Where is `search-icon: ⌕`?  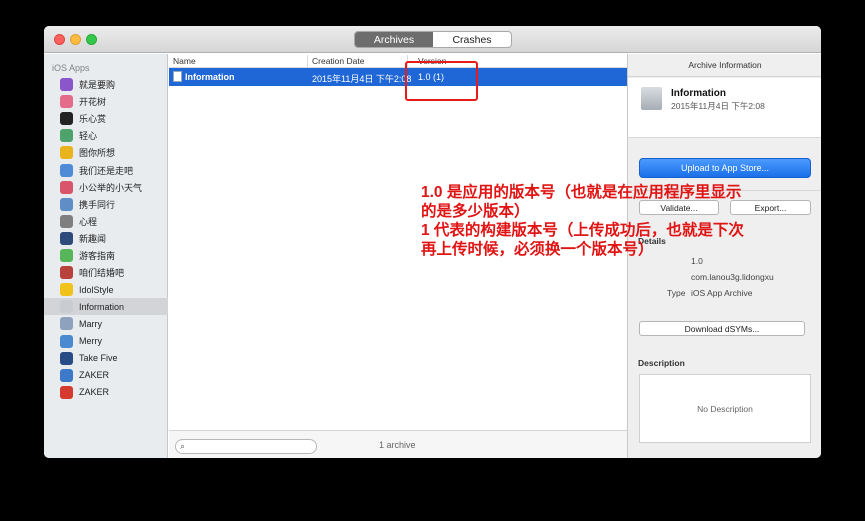 search-icon: ⌕ is located at coordinates (183, 446).